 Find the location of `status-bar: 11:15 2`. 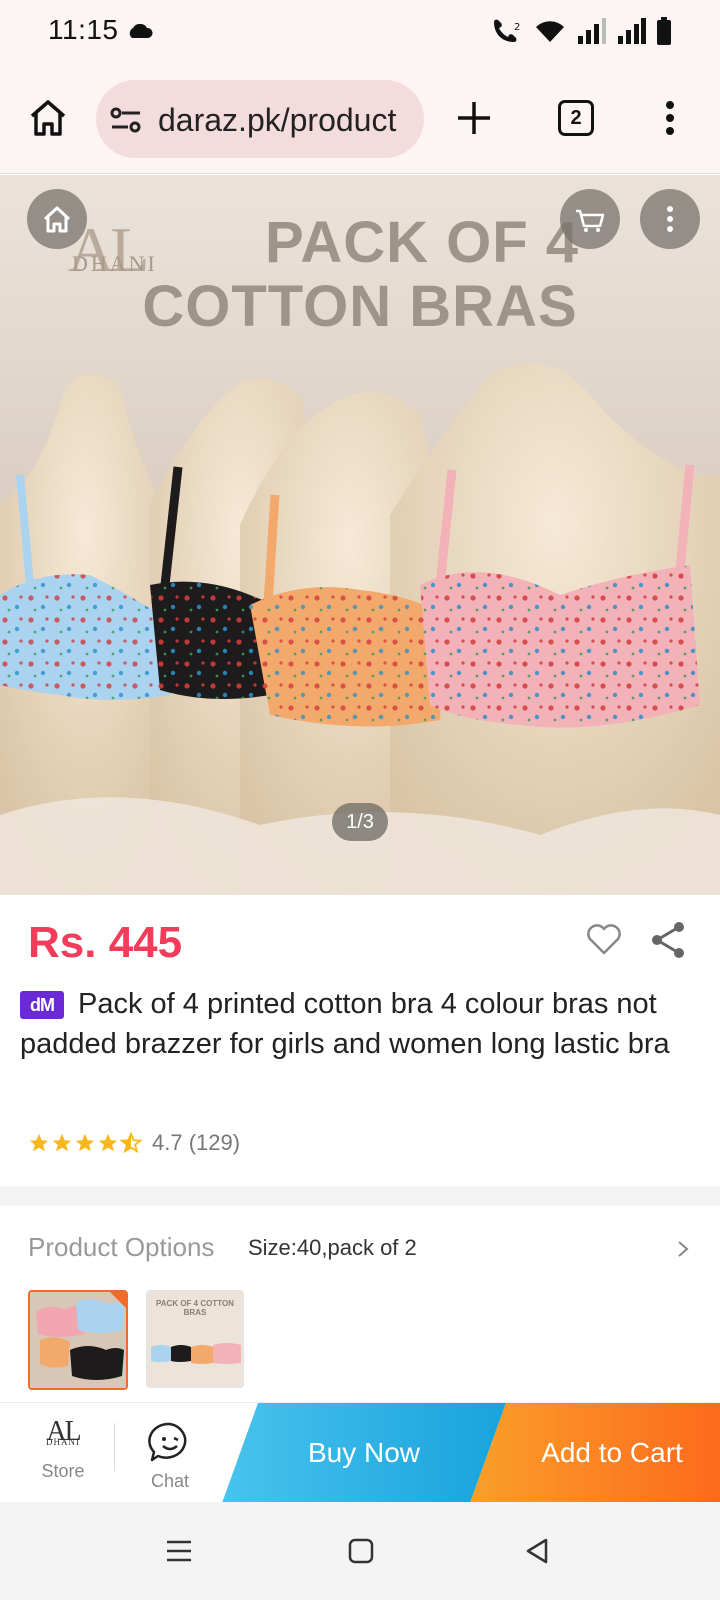

status-bar: 11:15 2 is located at coordinates (360, 32).